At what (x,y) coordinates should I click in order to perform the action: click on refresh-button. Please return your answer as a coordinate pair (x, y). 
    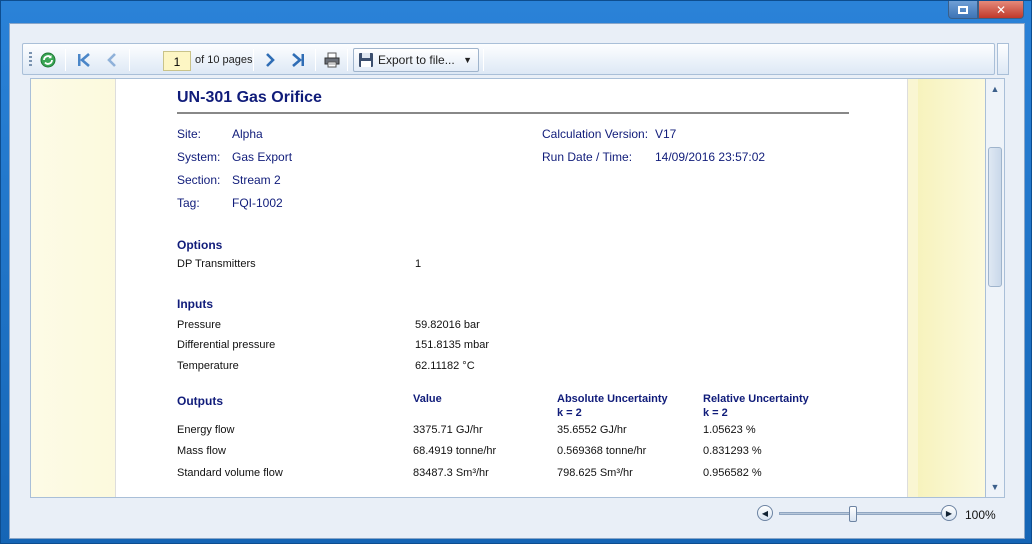
    Looking at the image, I should click on (48, 60).